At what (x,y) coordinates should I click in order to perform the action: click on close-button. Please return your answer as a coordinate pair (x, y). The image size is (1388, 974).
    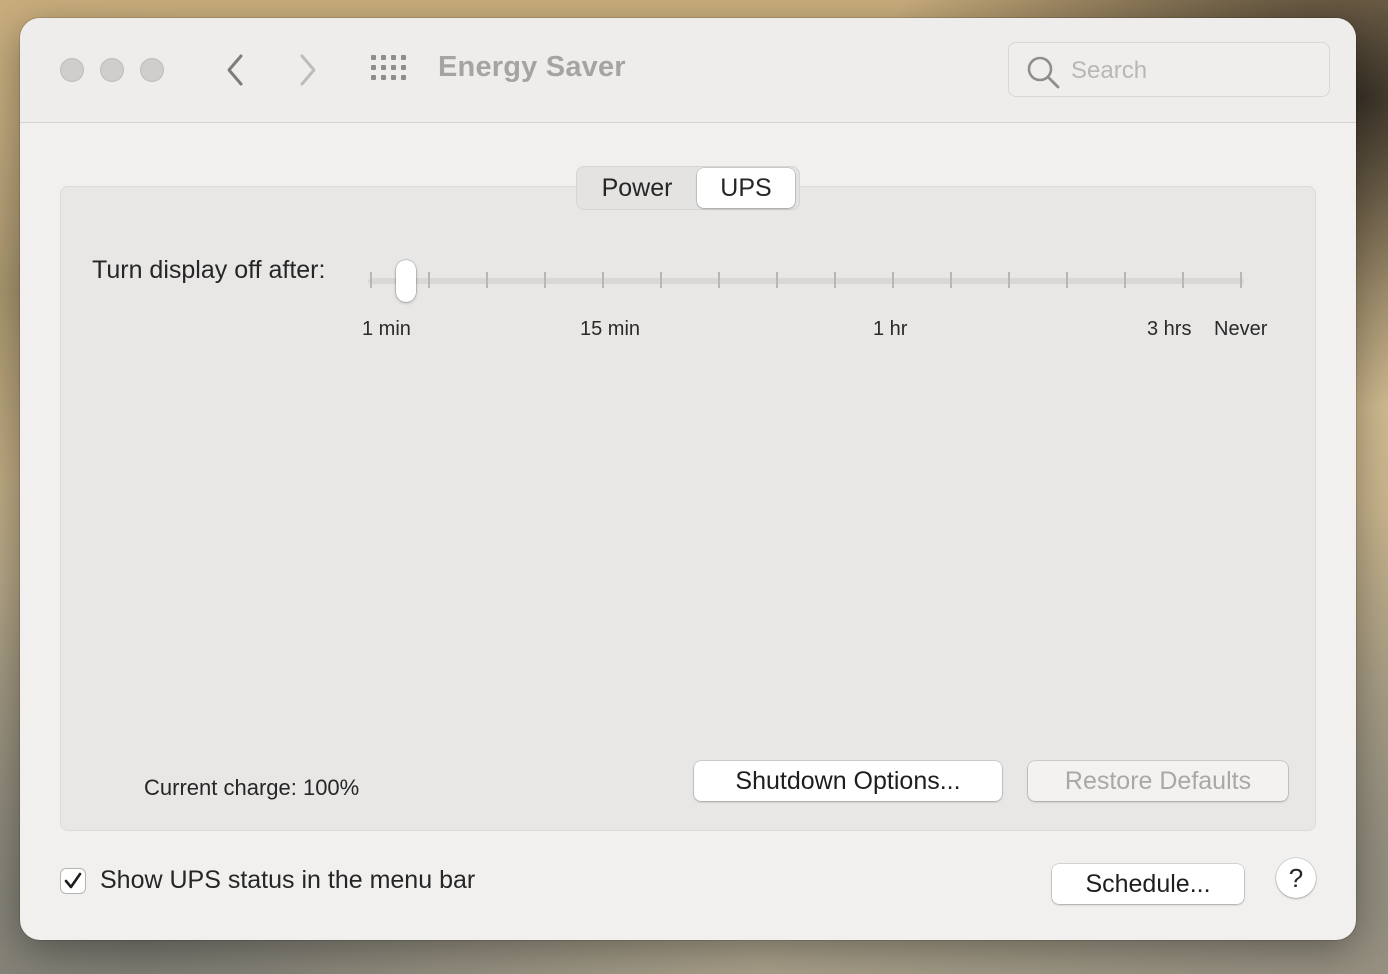
    Looking at the image, I should click on (72, 70).